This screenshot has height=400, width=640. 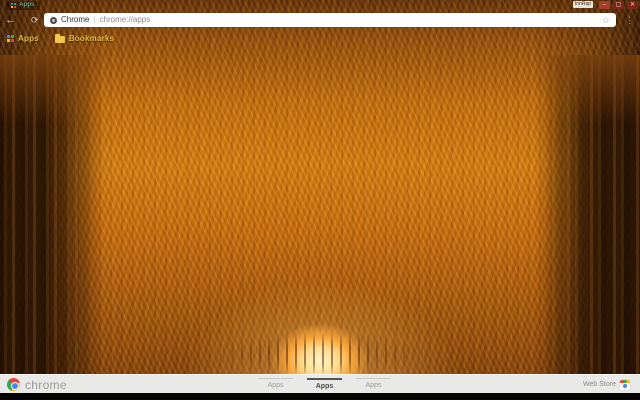 What do you see at coordinates (320, 319) in the screenshot?
I see `wallpaper-vanishing-trunks` at bounding box center [320, 319].